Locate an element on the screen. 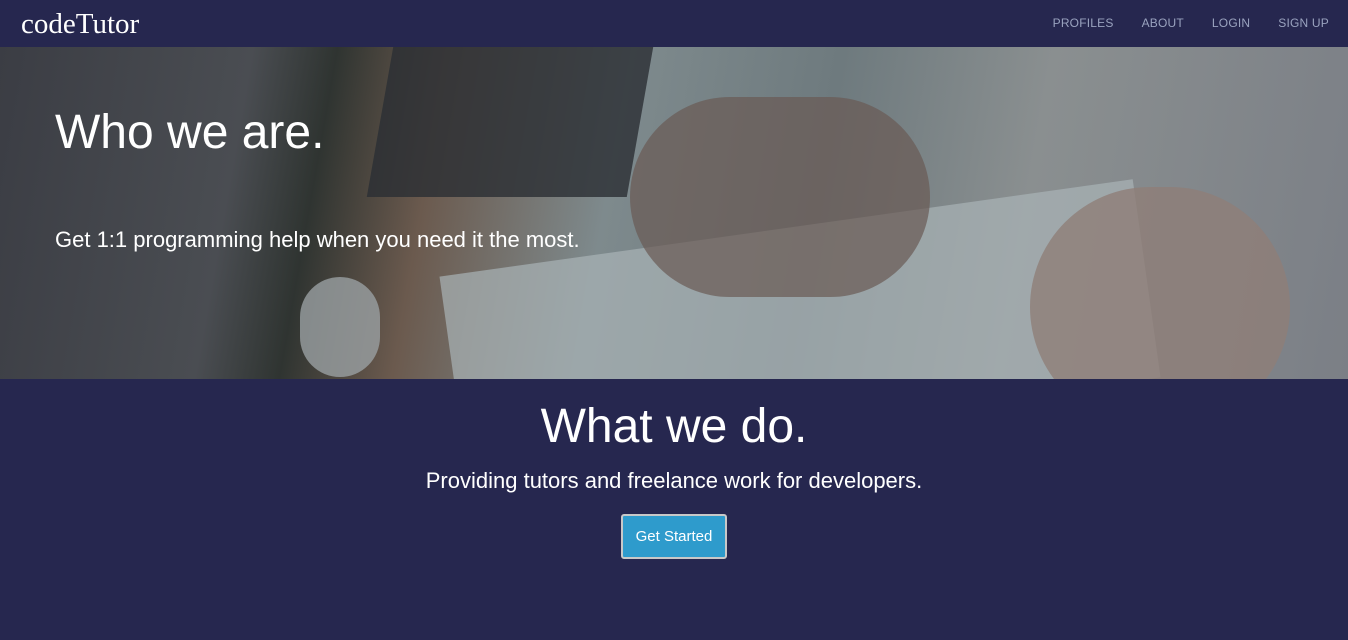 The width and height of the screenshot is (1348, 640). nav-signup: SIGN UP is located at coordinates (1303, 23).